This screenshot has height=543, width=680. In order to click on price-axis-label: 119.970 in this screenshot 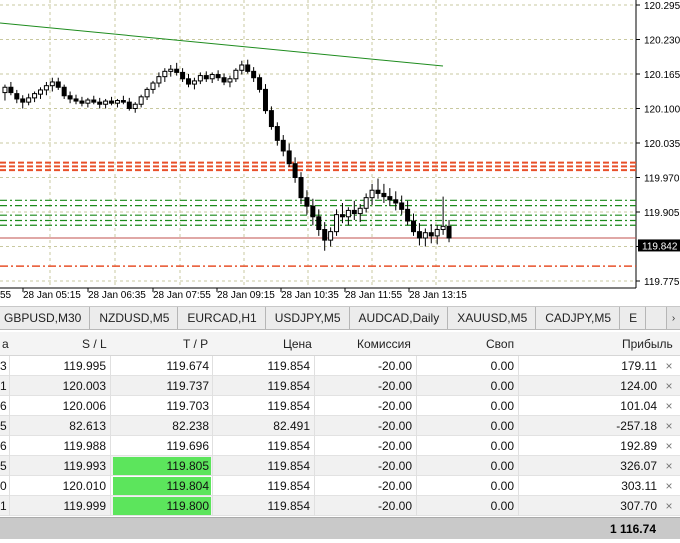, I will do `click(662, 179)`.